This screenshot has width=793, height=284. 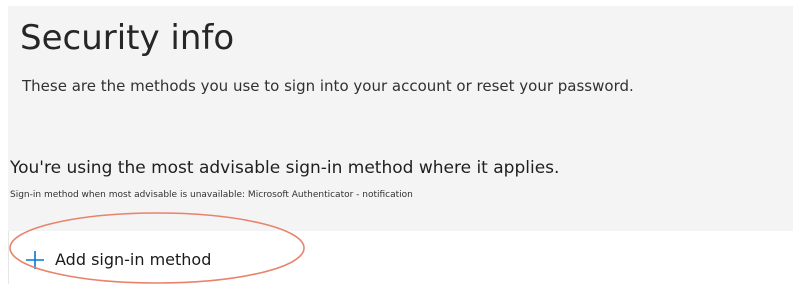 What do you see at coordinates (133, 259) in the screenshot?
I see `add-sign-in-method-label: Add sign-in method` at bounding box center [133, 259].